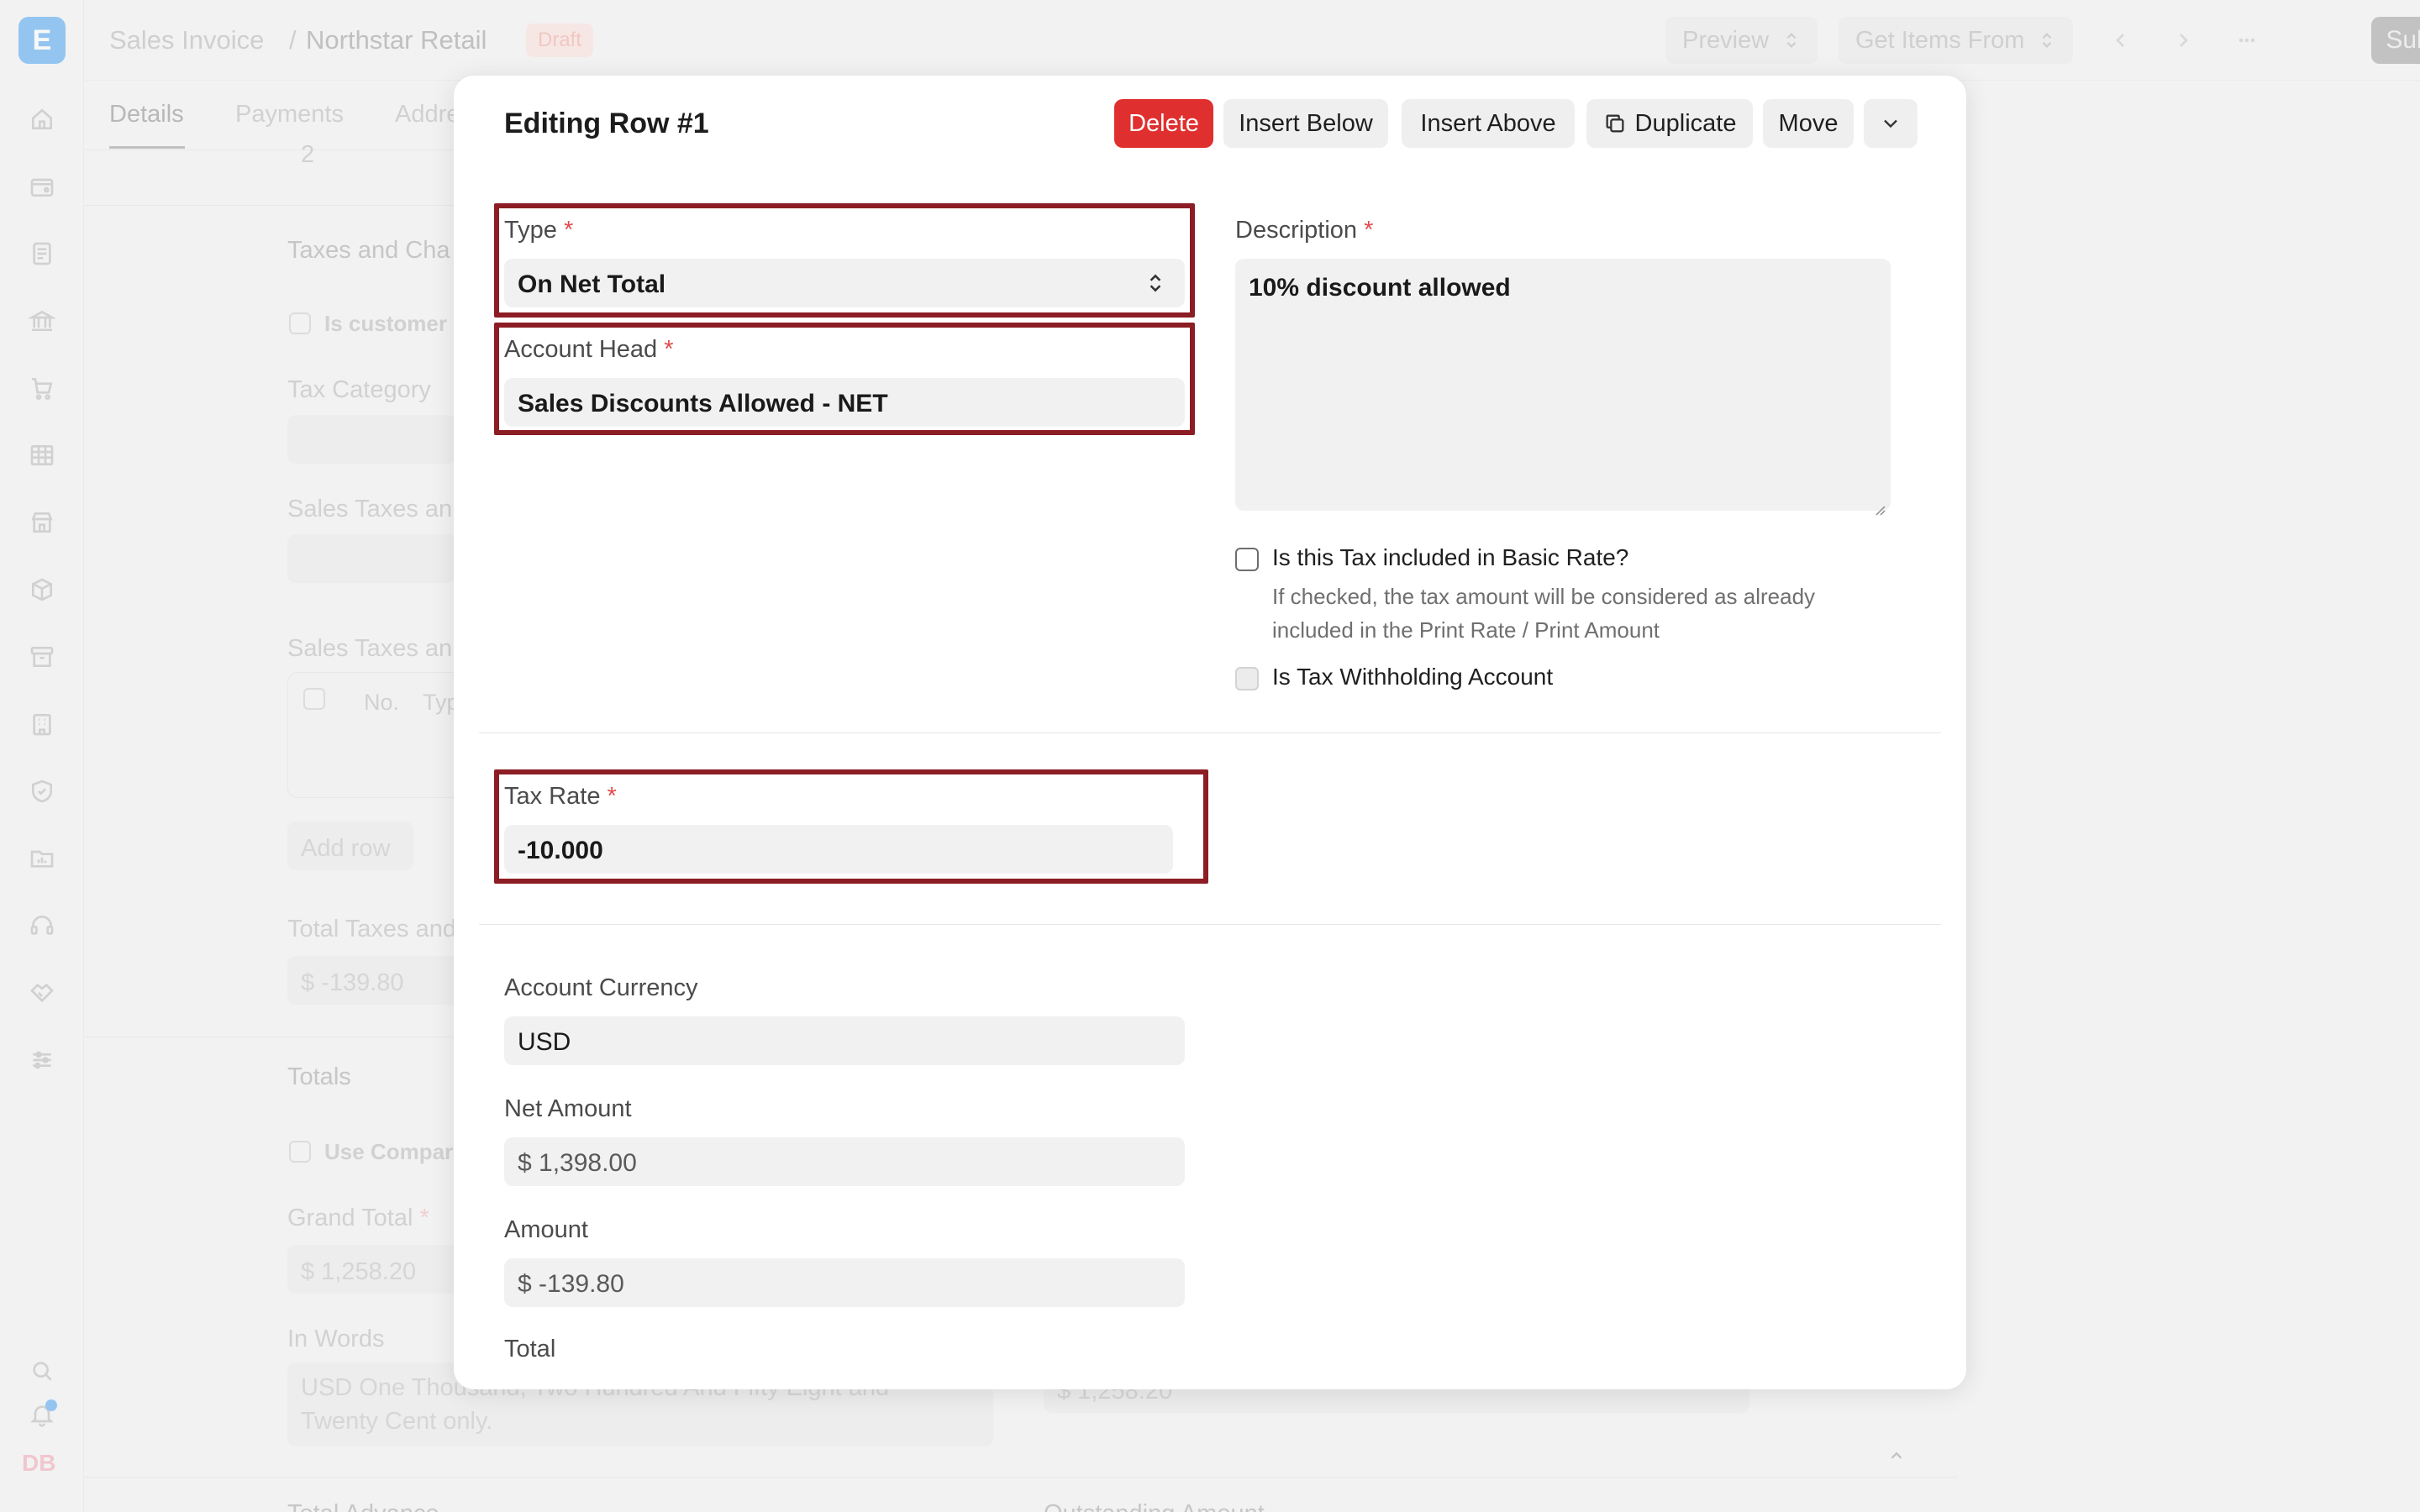 This screenshot has width=2420, height=1512. What do you see at coordinates (1247, 559) in the screenshot?
I see `included-in-basic-rate-checkbox` at bounding box center [1247, 559].